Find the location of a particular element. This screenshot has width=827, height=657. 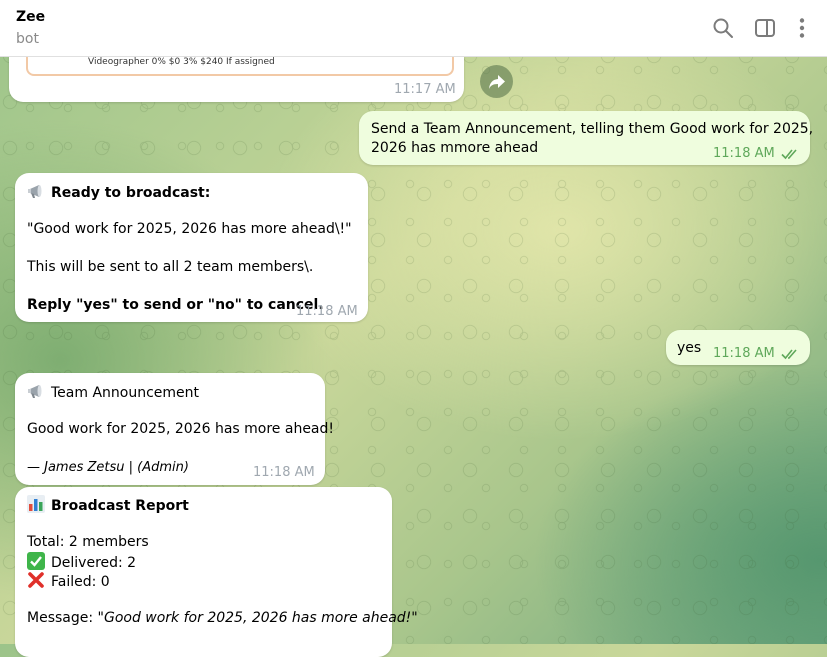

message-text: 2026 has mmore ahead is located at coordinates (455, 148).